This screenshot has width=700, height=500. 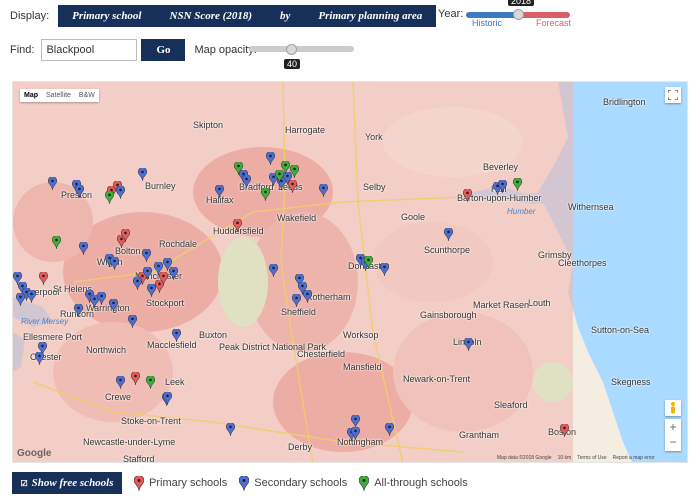 I want to click on show-free-schools-label: Show free schools, so click(x=72, y=483).